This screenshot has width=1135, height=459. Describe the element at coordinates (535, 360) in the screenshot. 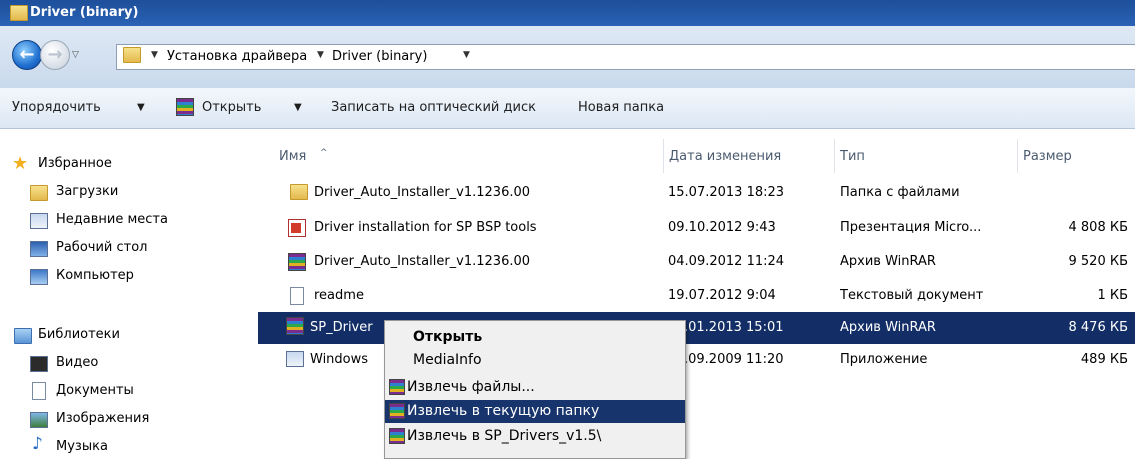

I see `menu-item-mediainfo: MediaInfo` at that location.